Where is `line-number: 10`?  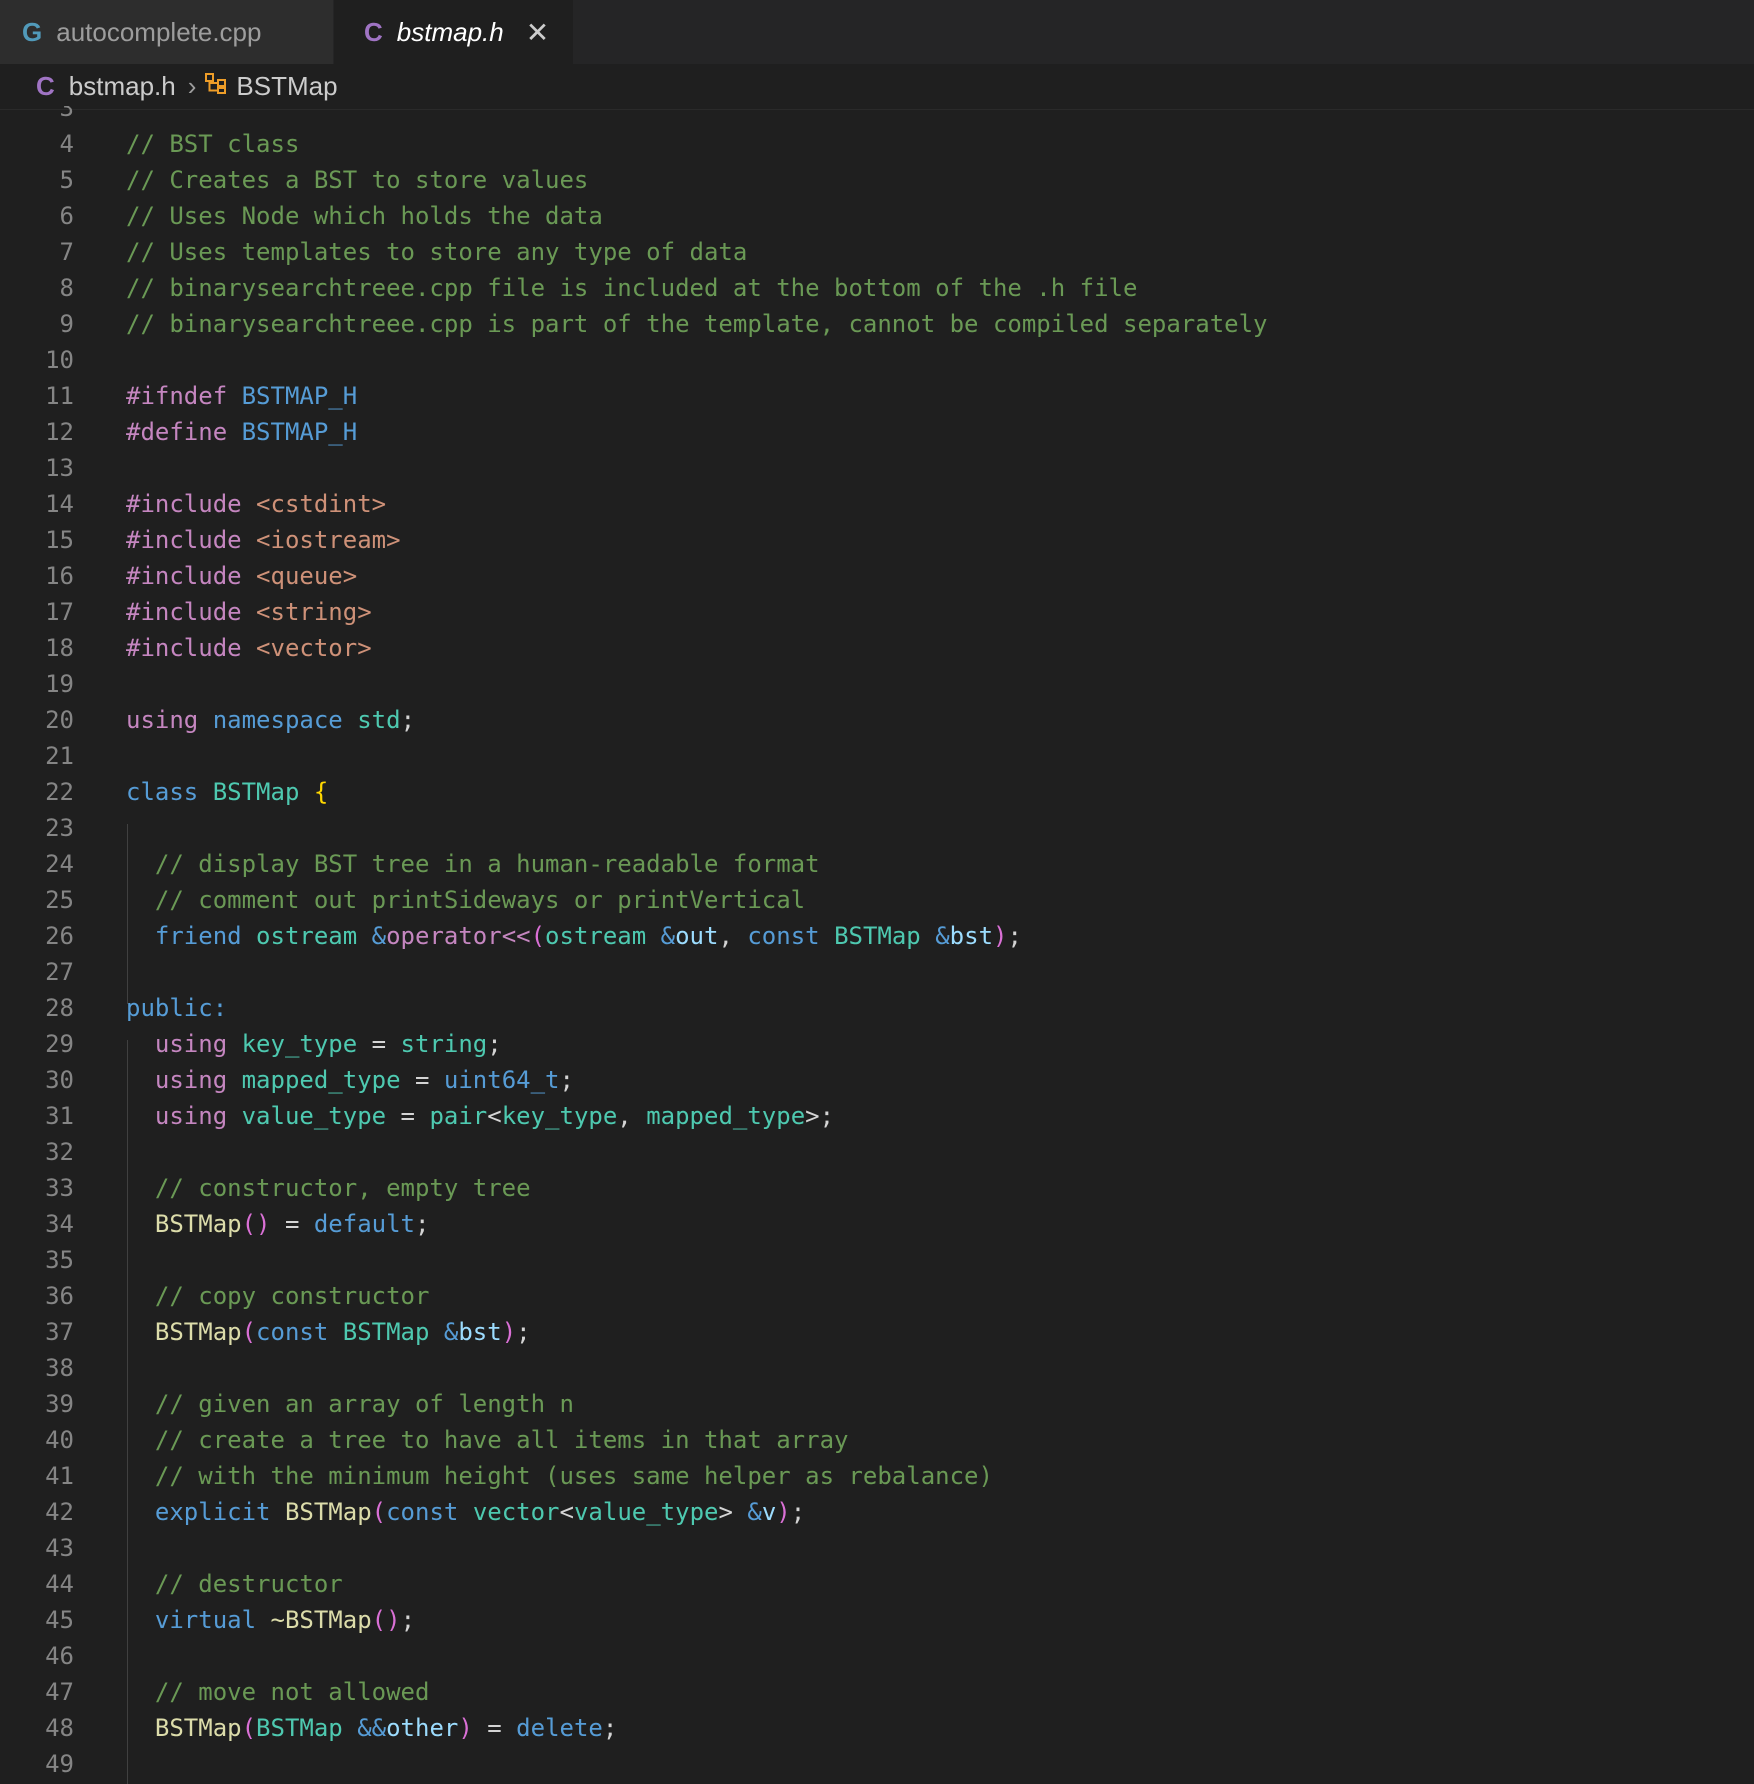
line-number: 10 is located at coordinates (59, 360).